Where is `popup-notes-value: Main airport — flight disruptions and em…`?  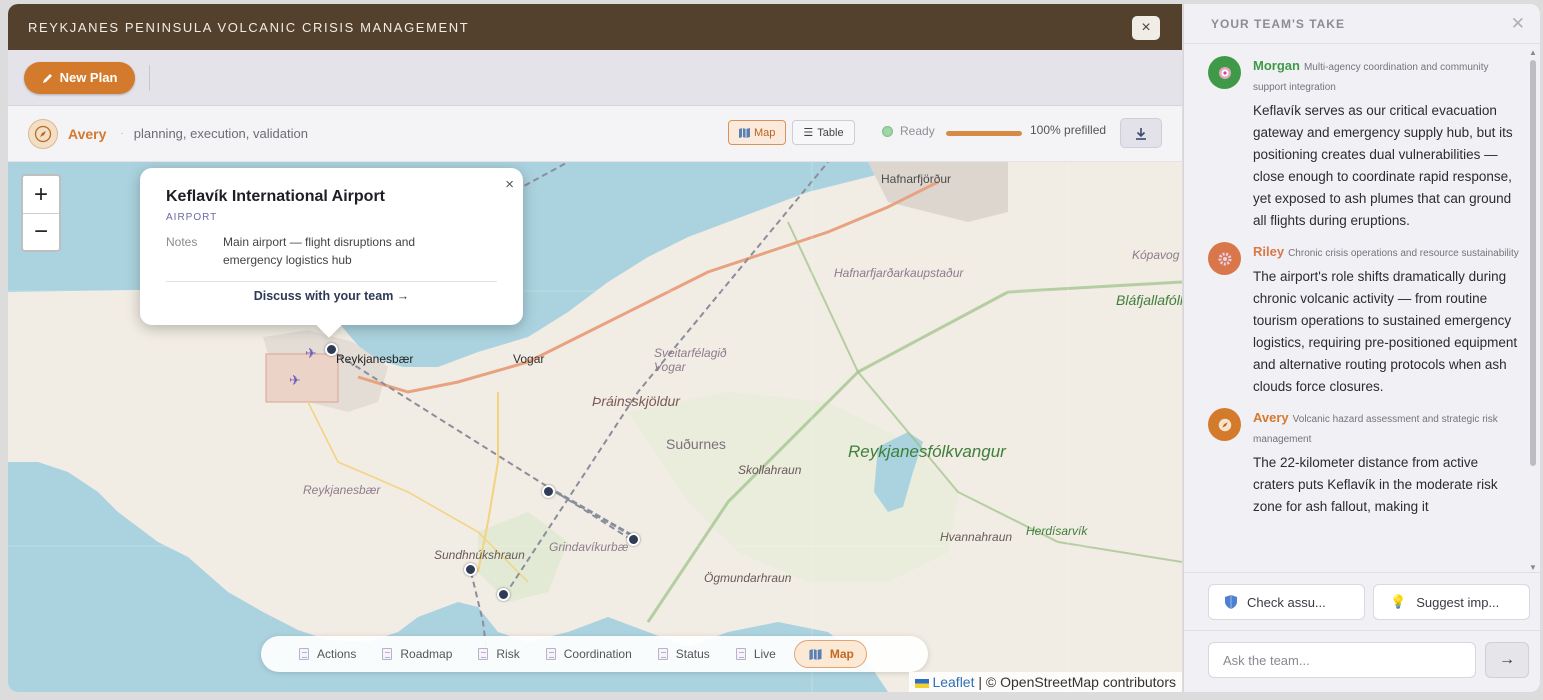 popup-notes-value: Main airport — flight disruptions and em… is located at coordinates (319, 251).